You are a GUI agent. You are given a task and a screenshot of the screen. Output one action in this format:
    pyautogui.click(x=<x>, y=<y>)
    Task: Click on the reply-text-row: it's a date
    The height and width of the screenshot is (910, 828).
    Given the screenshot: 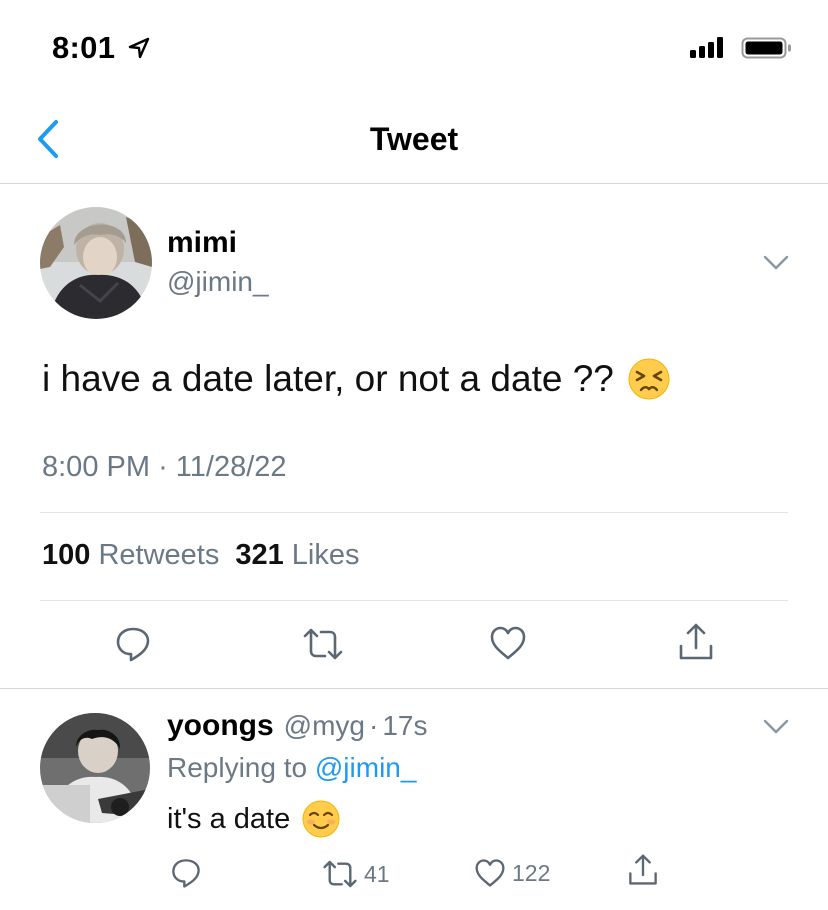 What is the action you would take?
    pyautogui.click(x=253, y=819)
    